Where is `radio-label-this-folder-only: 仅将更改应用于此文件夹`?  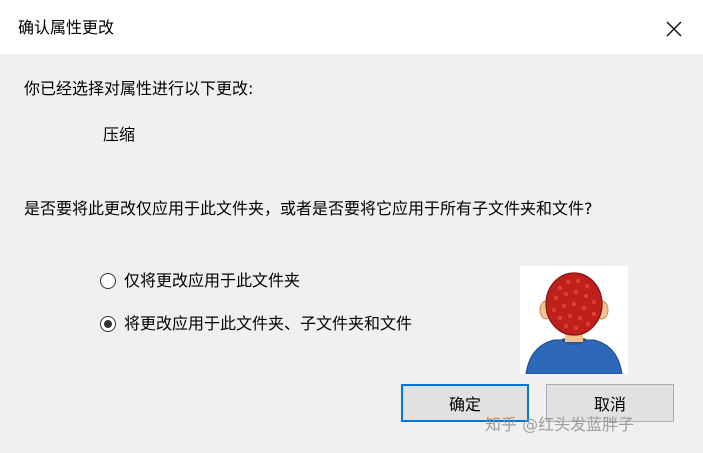
radio-label-this-folder-only: 仅将更改应用于此文件夹 is located at coordinates (212, 280).